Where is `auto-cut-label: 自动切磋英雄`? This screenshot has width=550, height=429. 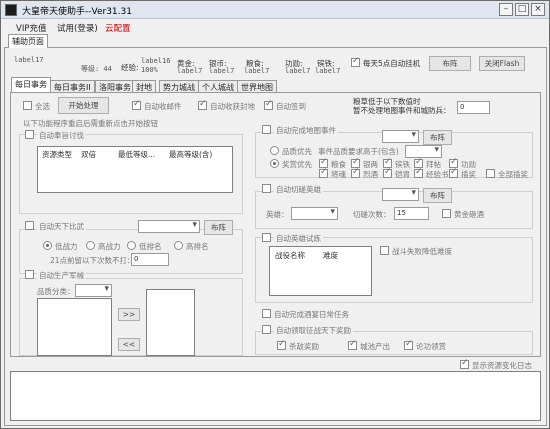 auto-cut-label: 自动切磋英雄 is located at coordinates (298, 189).